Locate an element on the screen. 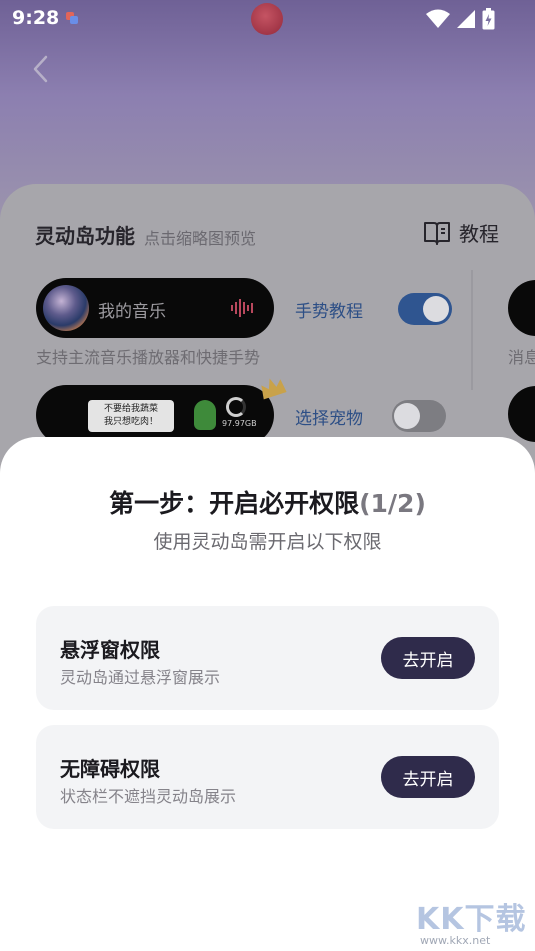 The width and height of the screenshot is (535, 951). step-indicator: (1/2) is located at coordinates (392, 503).